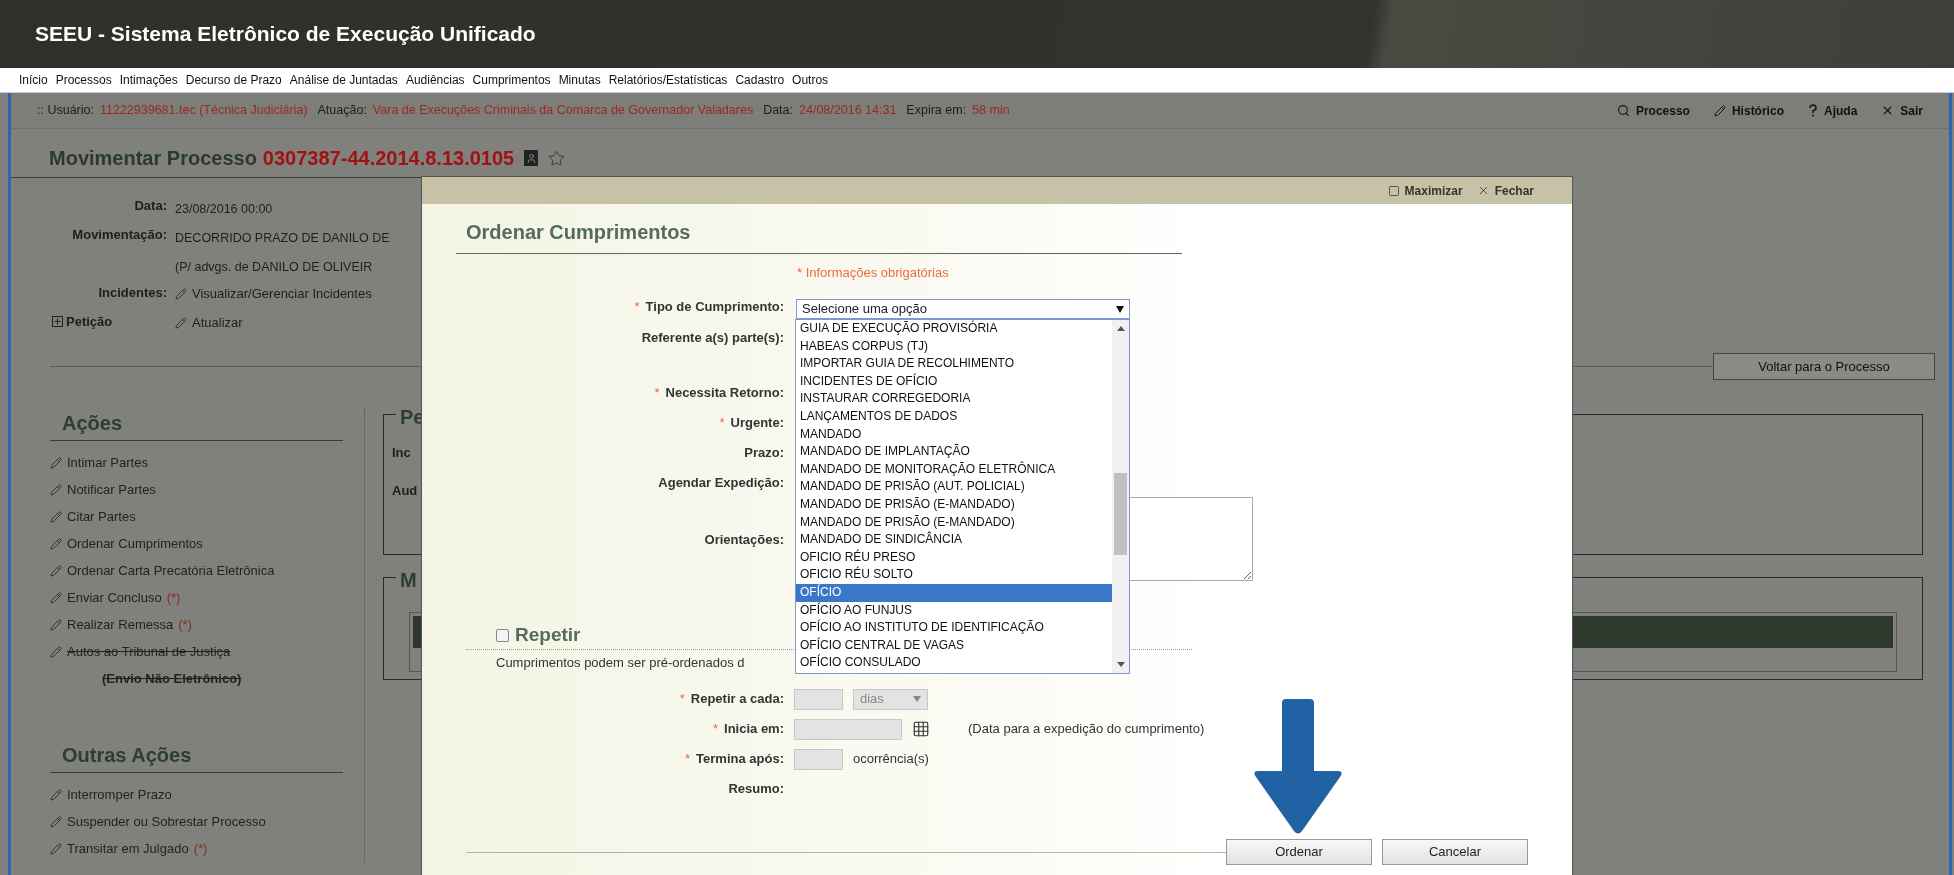  What do you see at coordinates (217, 323) in the screenshot?
I see `detail-link: Atualizar` at bounding box center [217, 323].